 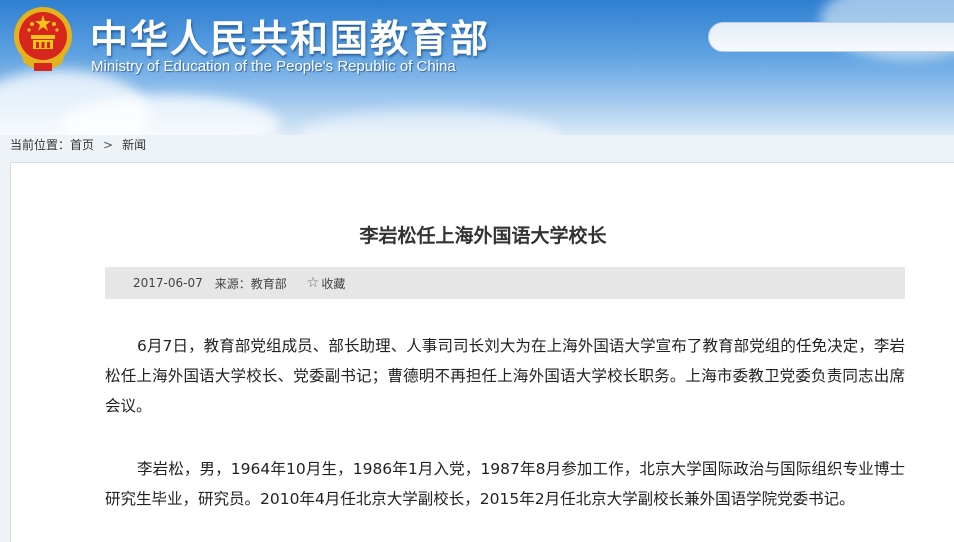 I want to click on publish-date: 2017-06-07, so click(x=168, y=283).